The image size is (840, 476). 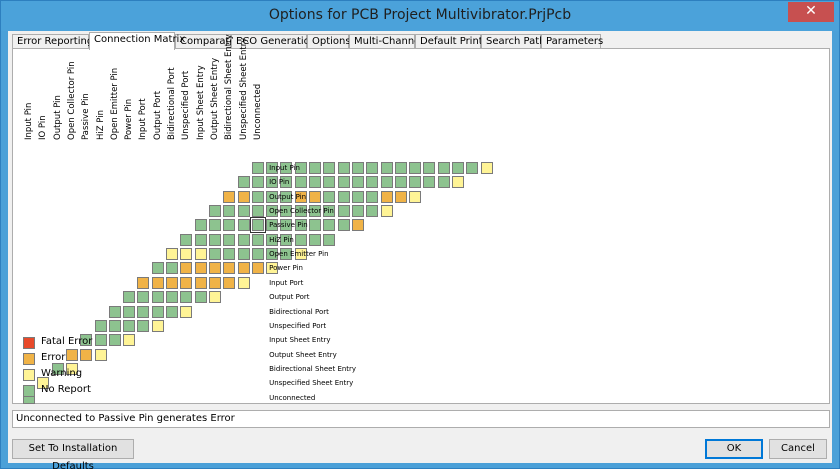 I want to click on tab-multi-channel: Multi-Channel, so click(x=386, y=41).